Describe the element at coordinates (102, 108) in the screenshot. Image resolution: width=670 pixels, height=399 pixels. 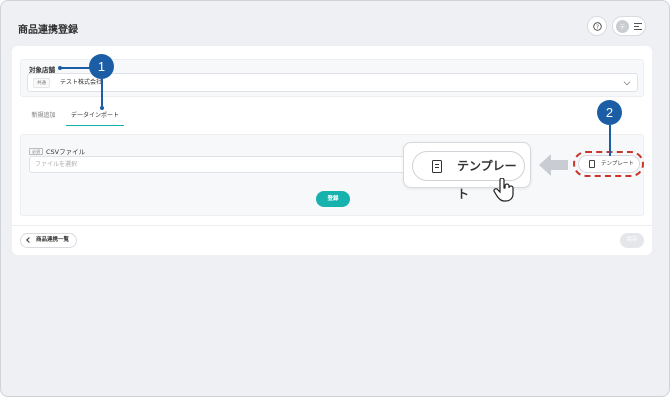
I see `callout-dot-1b` at that location.